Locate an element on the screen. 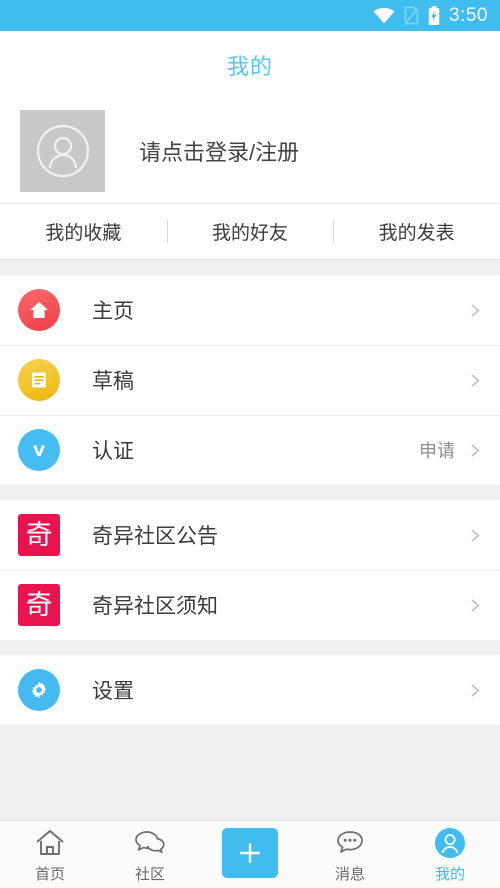  nav-item-home: 首页 is located at coordinates (50, 854).